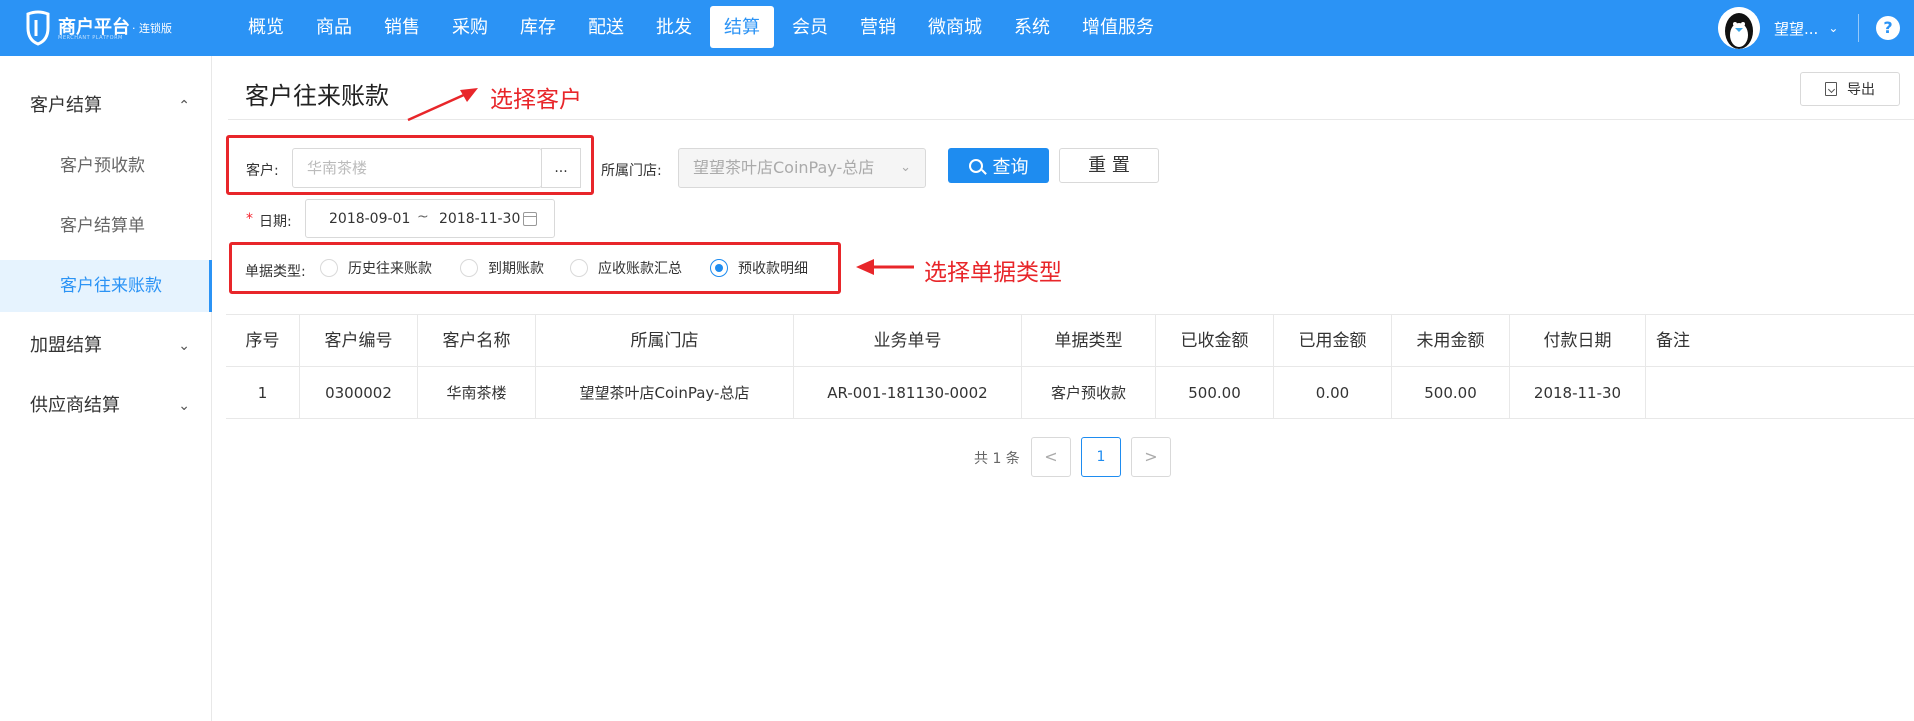 Image resolution: width=1914 pixels, height=721 pixels. I want to click on export-label: 导出, so click(1861, 90).